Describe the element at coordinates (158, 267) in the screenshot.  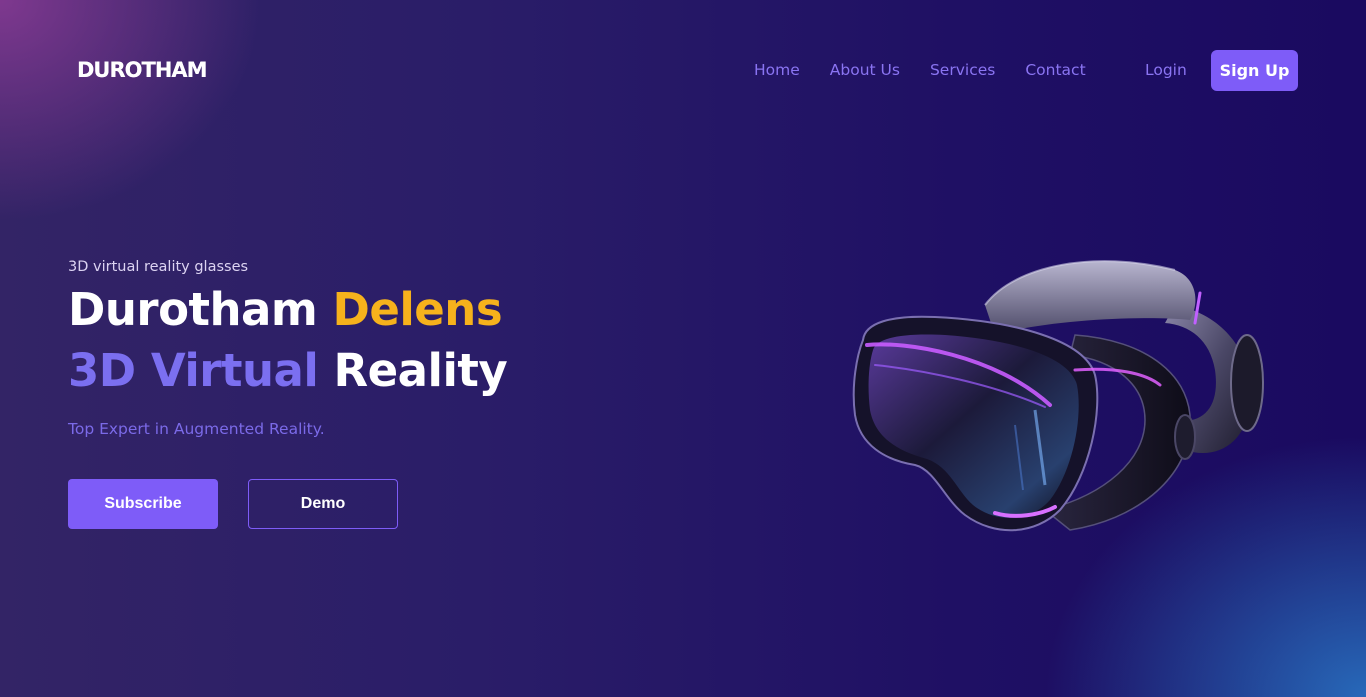
I see `hero-kicker: 3D virtual reality glasses` at that location.